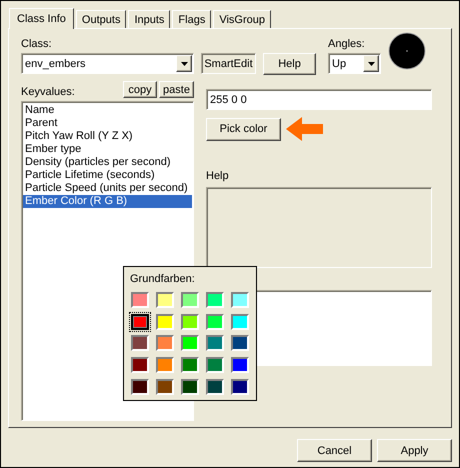 The height and width of the screenshot is (468, 460). I want to click on palette-title: Grundfarben:, so click(162, 279).